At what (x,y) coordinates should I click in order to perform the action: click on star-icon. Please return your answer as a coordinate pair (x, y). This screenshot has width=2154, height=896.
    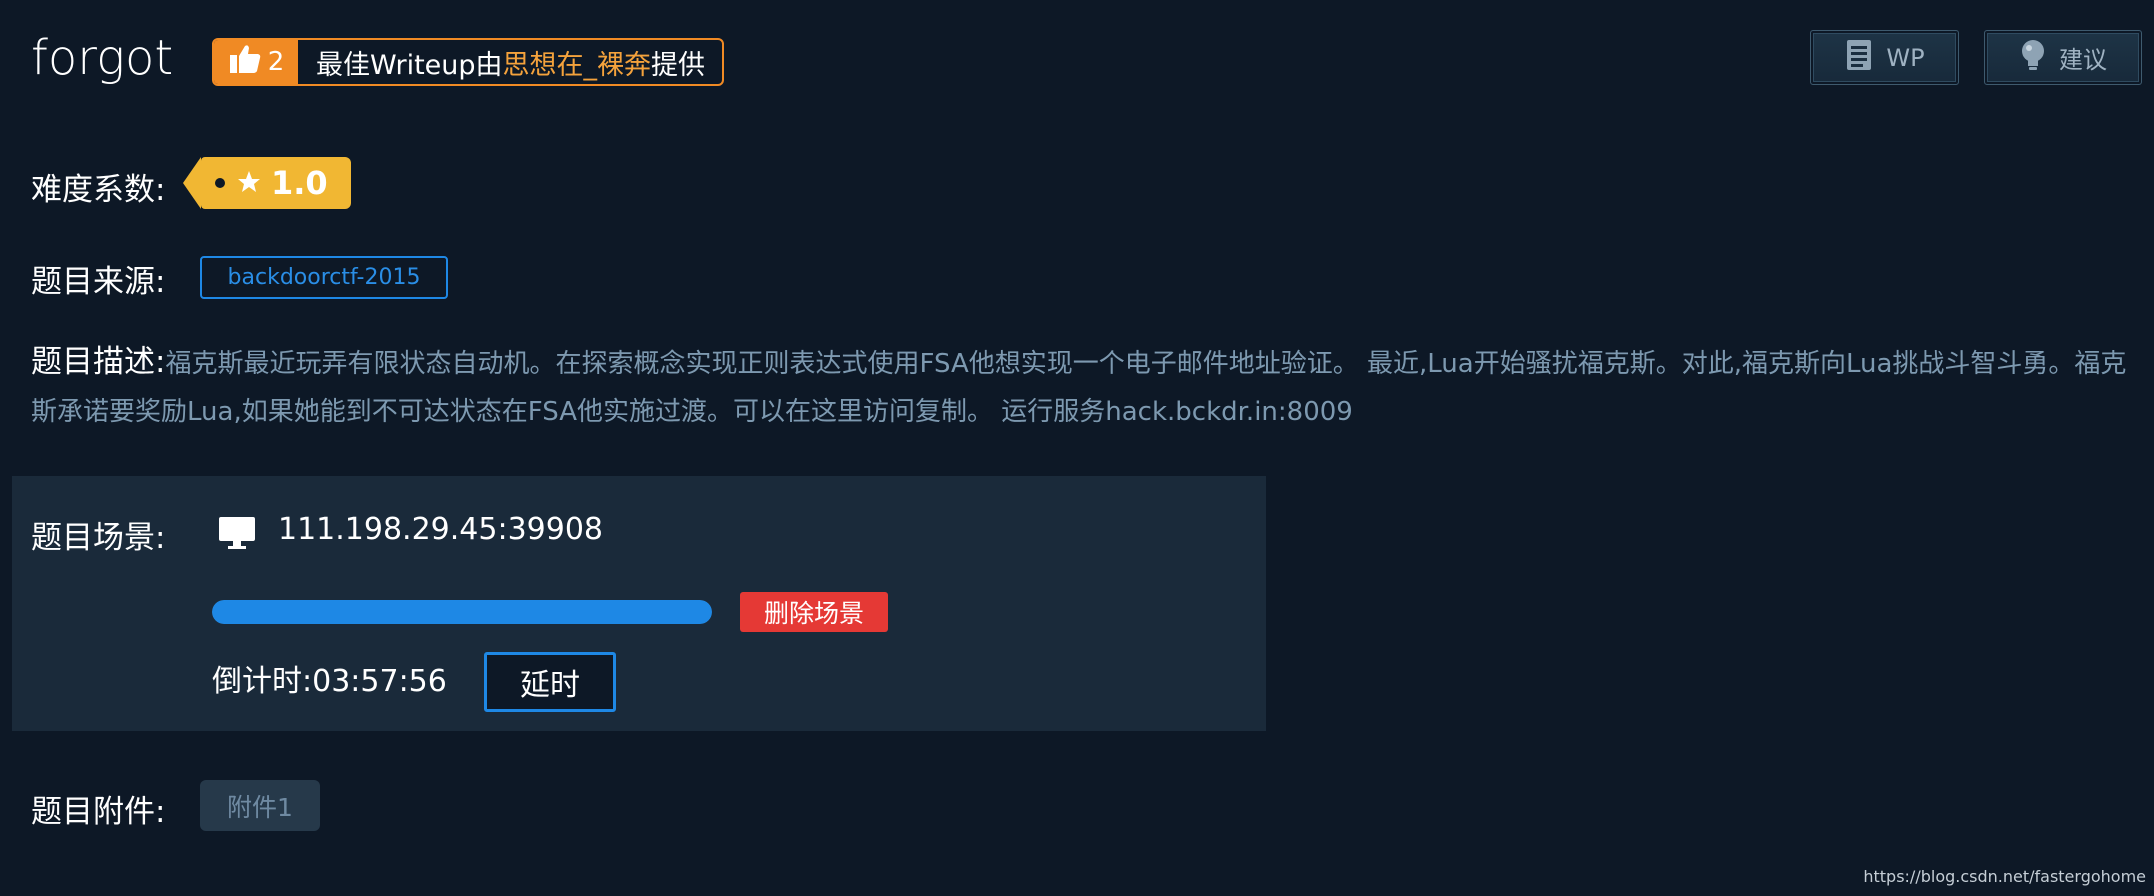
    Looking at the image, I should click on (249, 183).